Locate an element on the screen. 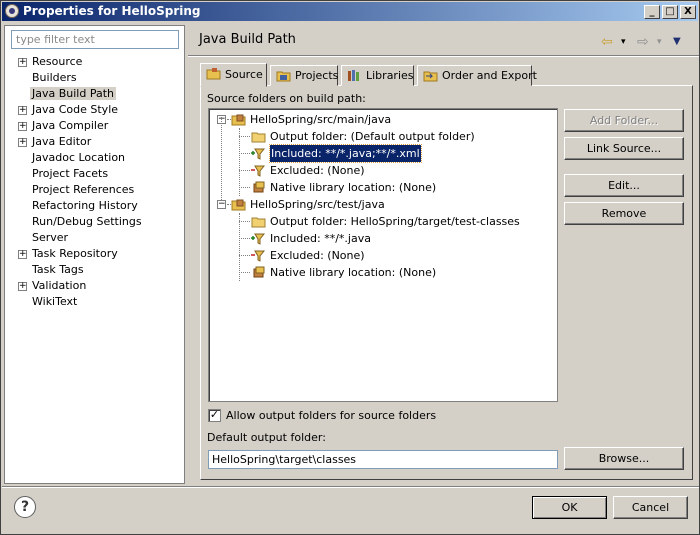  header-separator is located at coordinates (443, 56).